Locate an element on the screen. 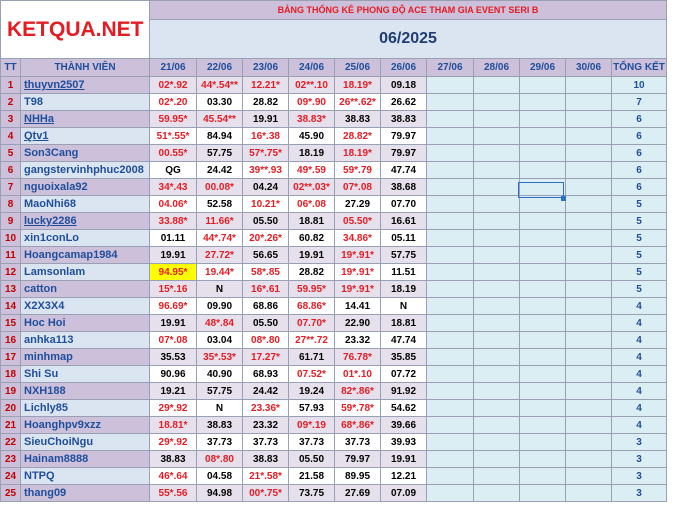  result-cell: 84.94 is located at coordinates (219, 136).